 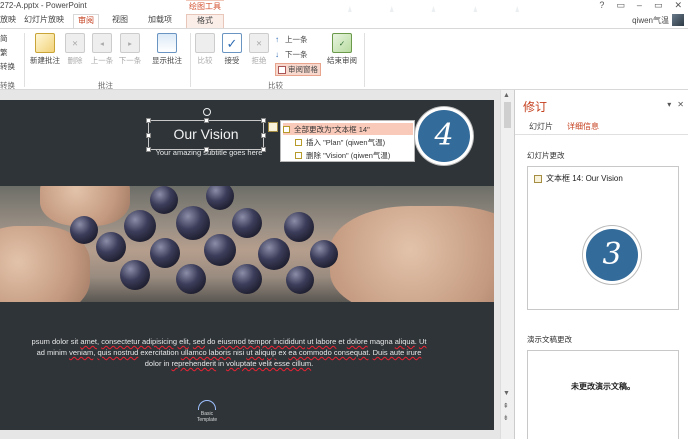 What do you see at coordinates (273, 127) in the screenshot?
I see `revision-marker-icon` at bounding box center [273, 127].